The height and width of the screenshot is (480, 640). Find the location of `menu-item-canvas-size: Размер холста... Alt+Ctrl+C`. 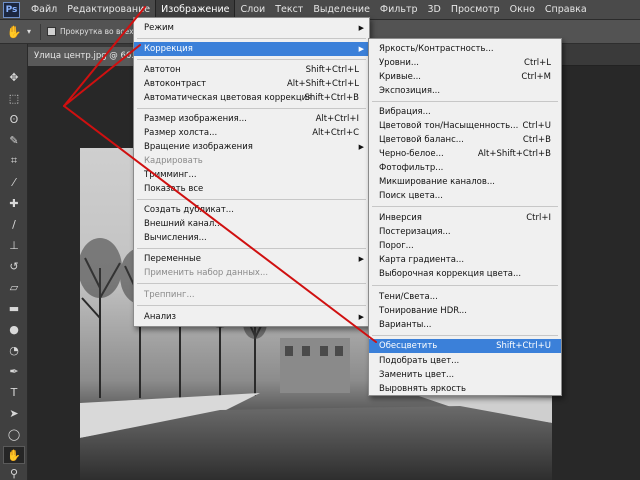

menu-item-canvas-size: Размер холста... Alt+Ctrl+C is located at coordinates (251, 133).